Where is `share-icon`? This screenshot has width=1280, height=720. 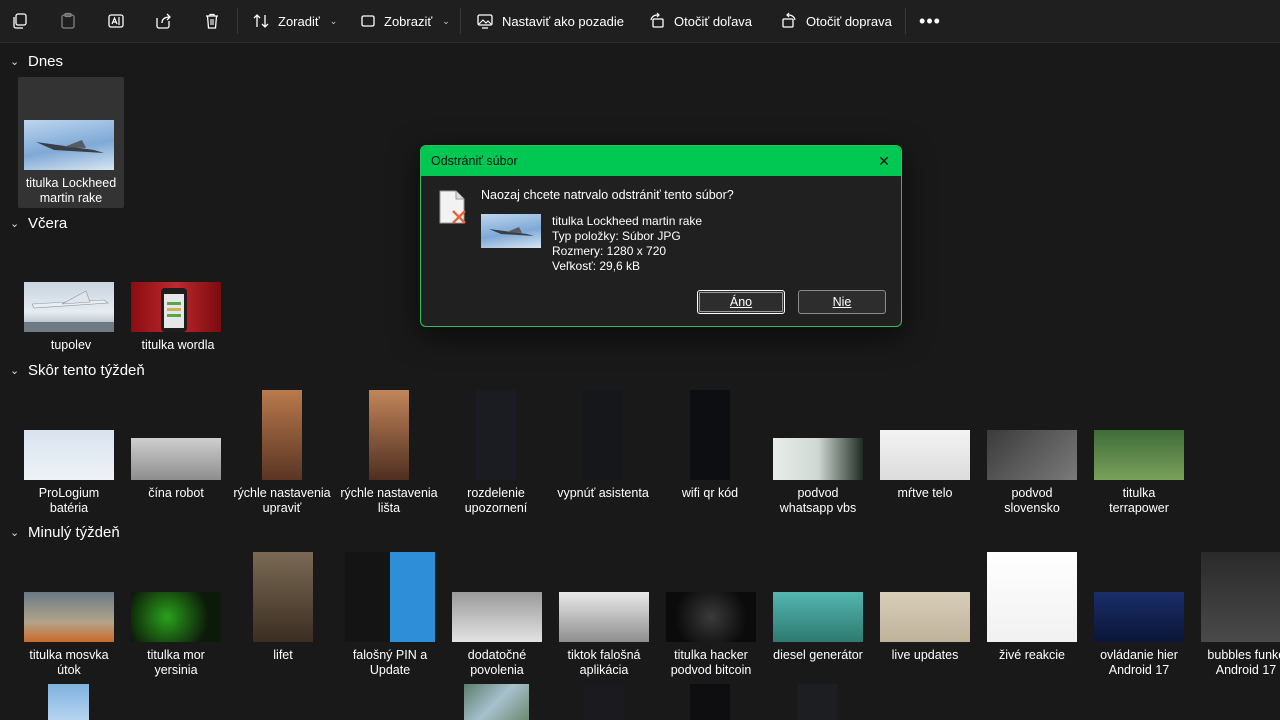 share-icon is located at coordinates (163, 21).